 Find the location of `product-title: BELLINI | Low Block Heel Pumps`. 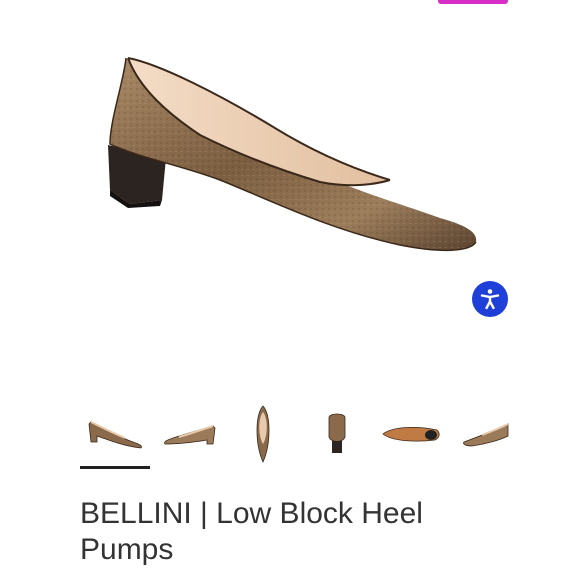

product-title: BELLINI | Low Block Heel Pumps is located at coordinates (251, 531).